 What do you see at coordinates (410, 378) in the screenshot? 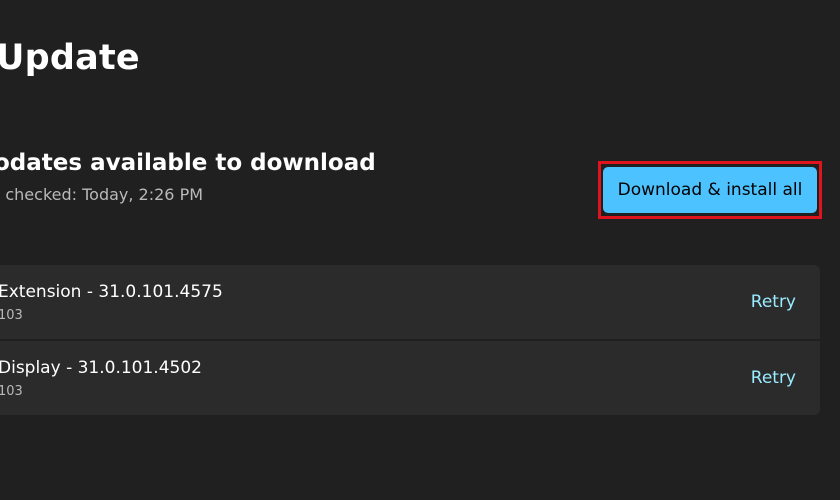
I see `update-row: Display - 31.0.101.4502 103 Retry` at bounding box center [410, 378].